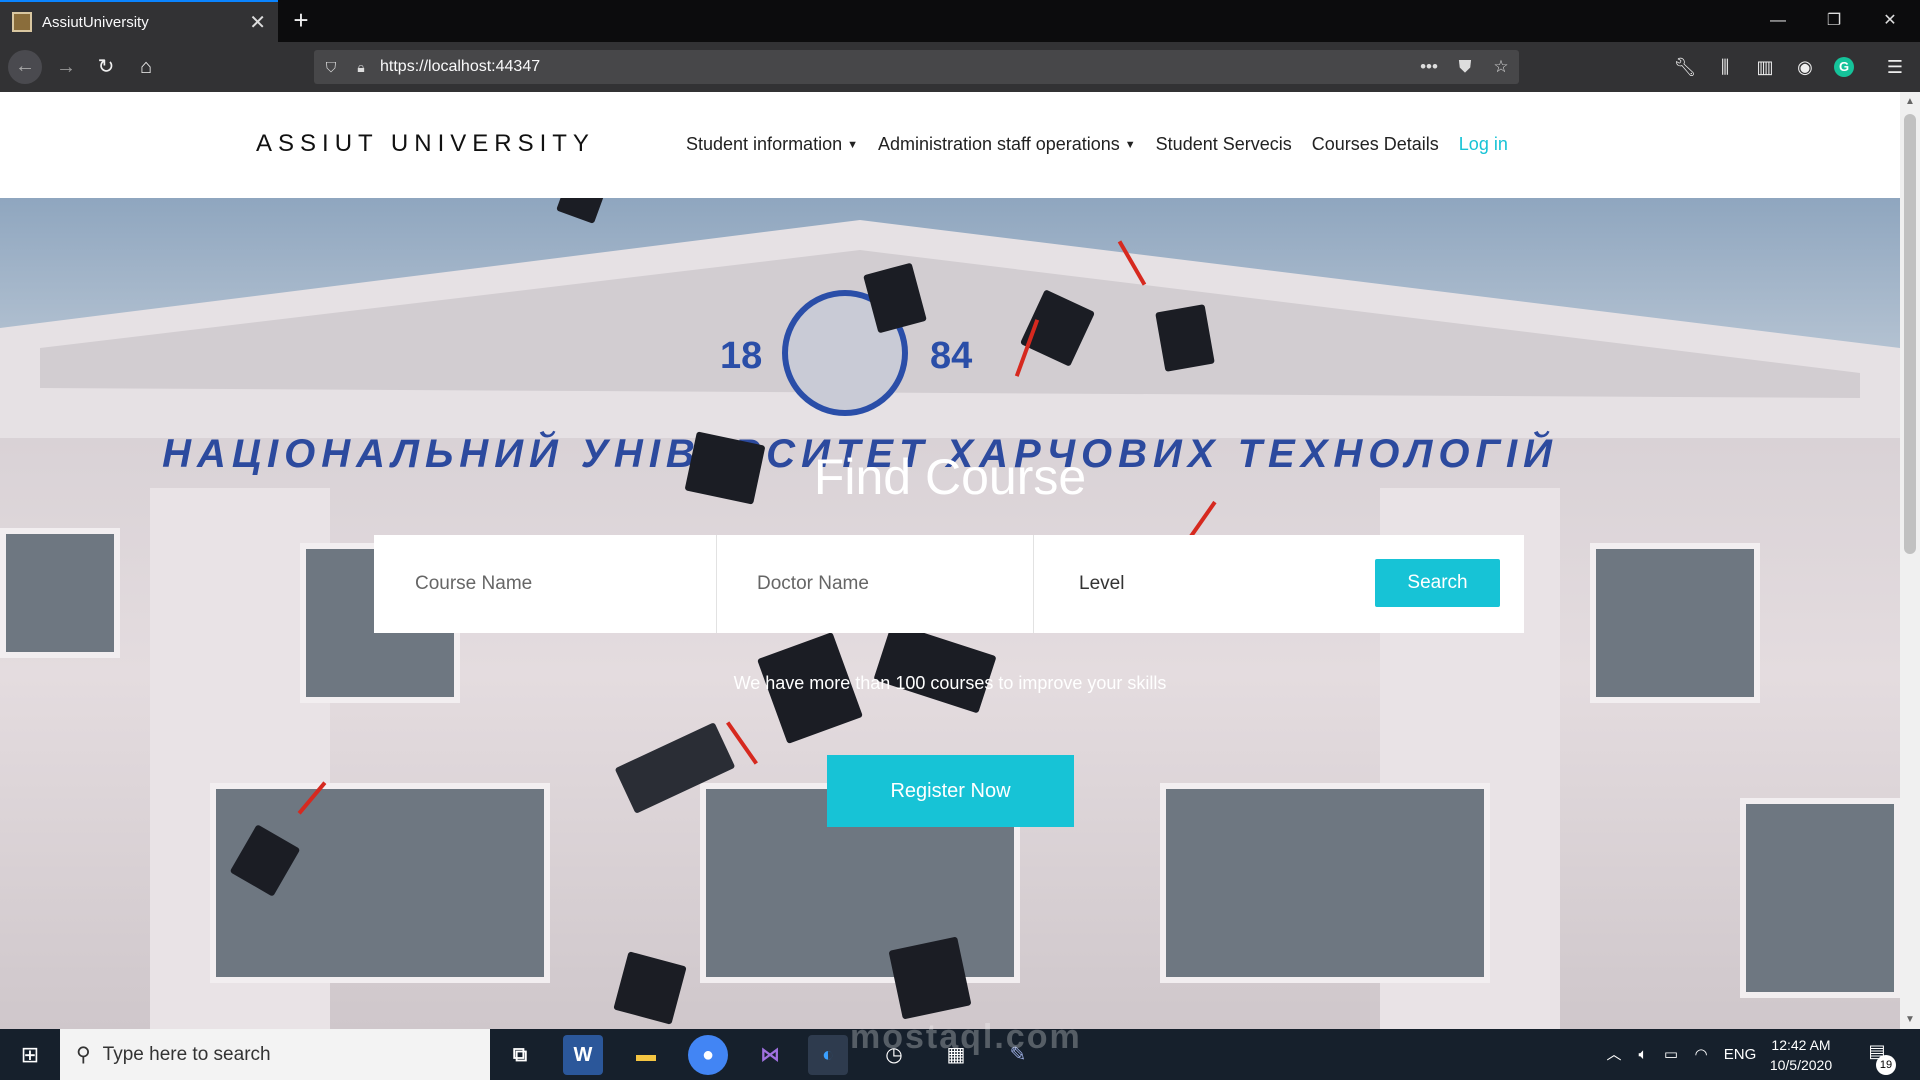 The image size is (1920, 1080). Describe the element at coordinates (1375, 144) in the screenshot. I see `nav-courses-details: Courses Details` at that location.